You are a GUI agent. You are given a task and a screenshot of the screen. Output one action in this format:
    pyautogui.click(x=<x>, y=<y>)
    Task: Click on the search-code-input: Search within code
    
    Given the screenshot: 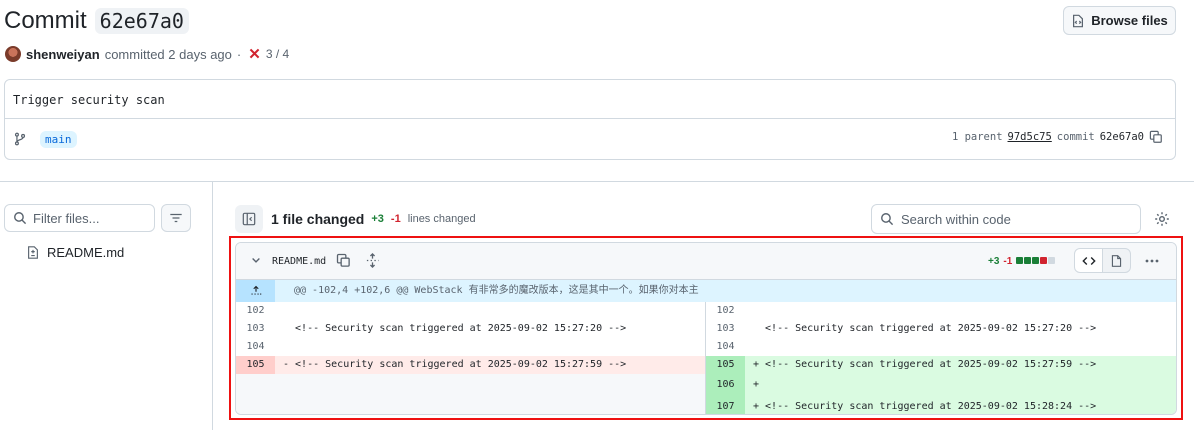 What is the action you would take?
    pyautogui.click(x=1006, y=219)
    